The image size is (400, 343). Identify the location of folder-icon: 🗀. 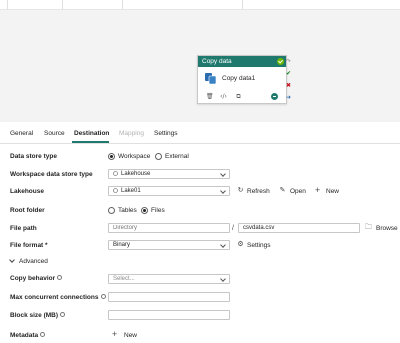
(368, 227).